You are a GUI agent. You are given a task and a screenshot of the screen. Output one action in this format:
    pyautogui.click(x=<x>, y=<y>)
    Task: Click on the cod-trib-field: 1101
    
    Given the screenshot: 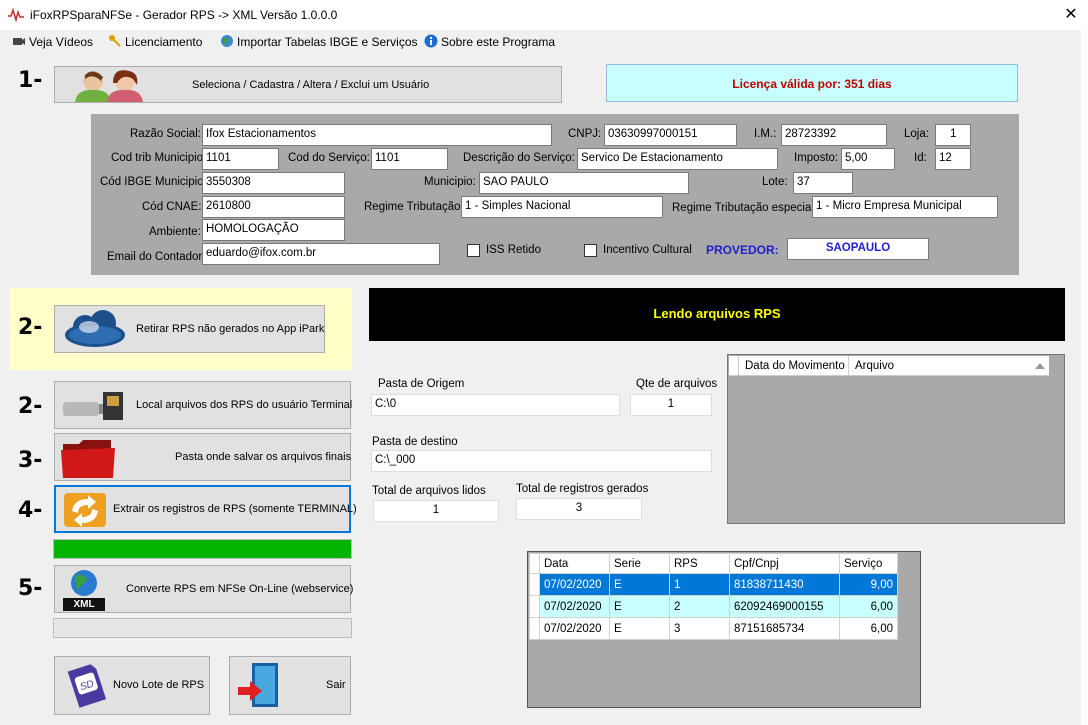 What is the action you would take?
    pyautogui.click(x=240, y=159)
    